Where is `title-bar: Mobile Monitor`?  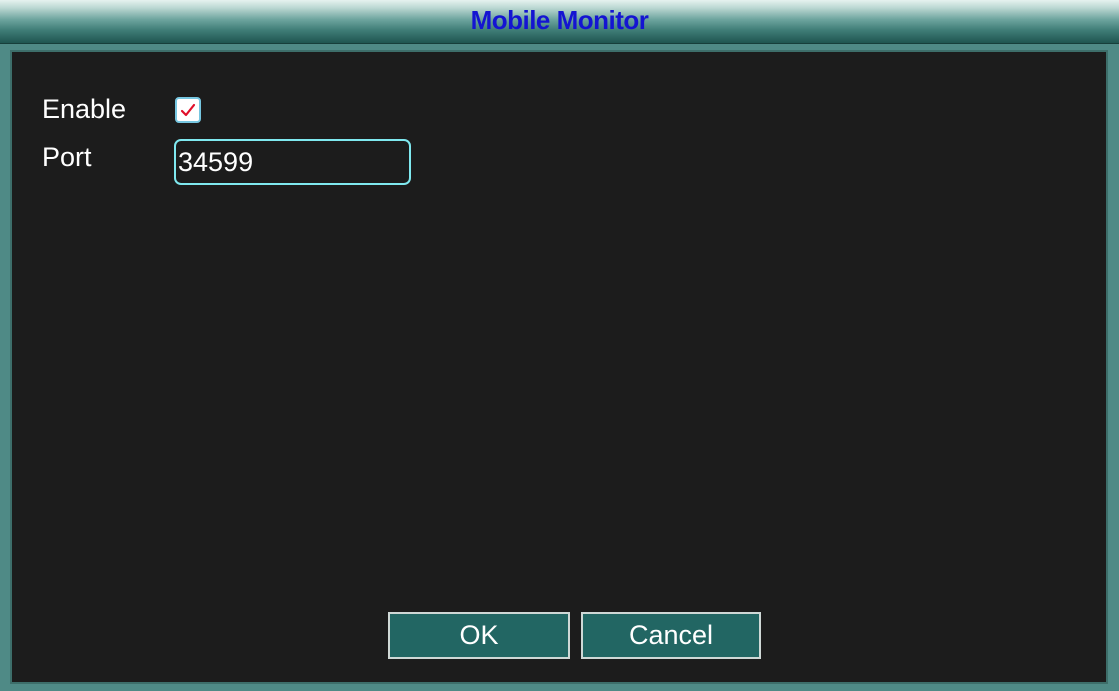 title-bar: Mobile Monitor is located at coordinates (559, 22).